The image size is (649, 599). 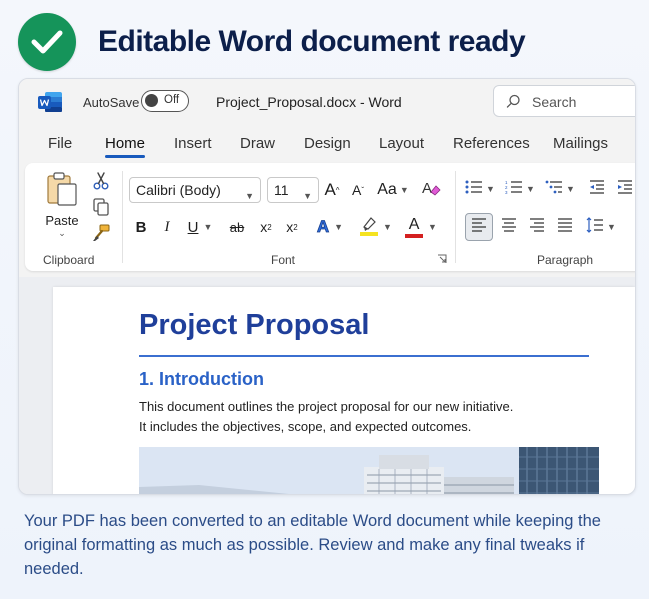 I want to click on checkmark-icon, so click(x=47, y=42).